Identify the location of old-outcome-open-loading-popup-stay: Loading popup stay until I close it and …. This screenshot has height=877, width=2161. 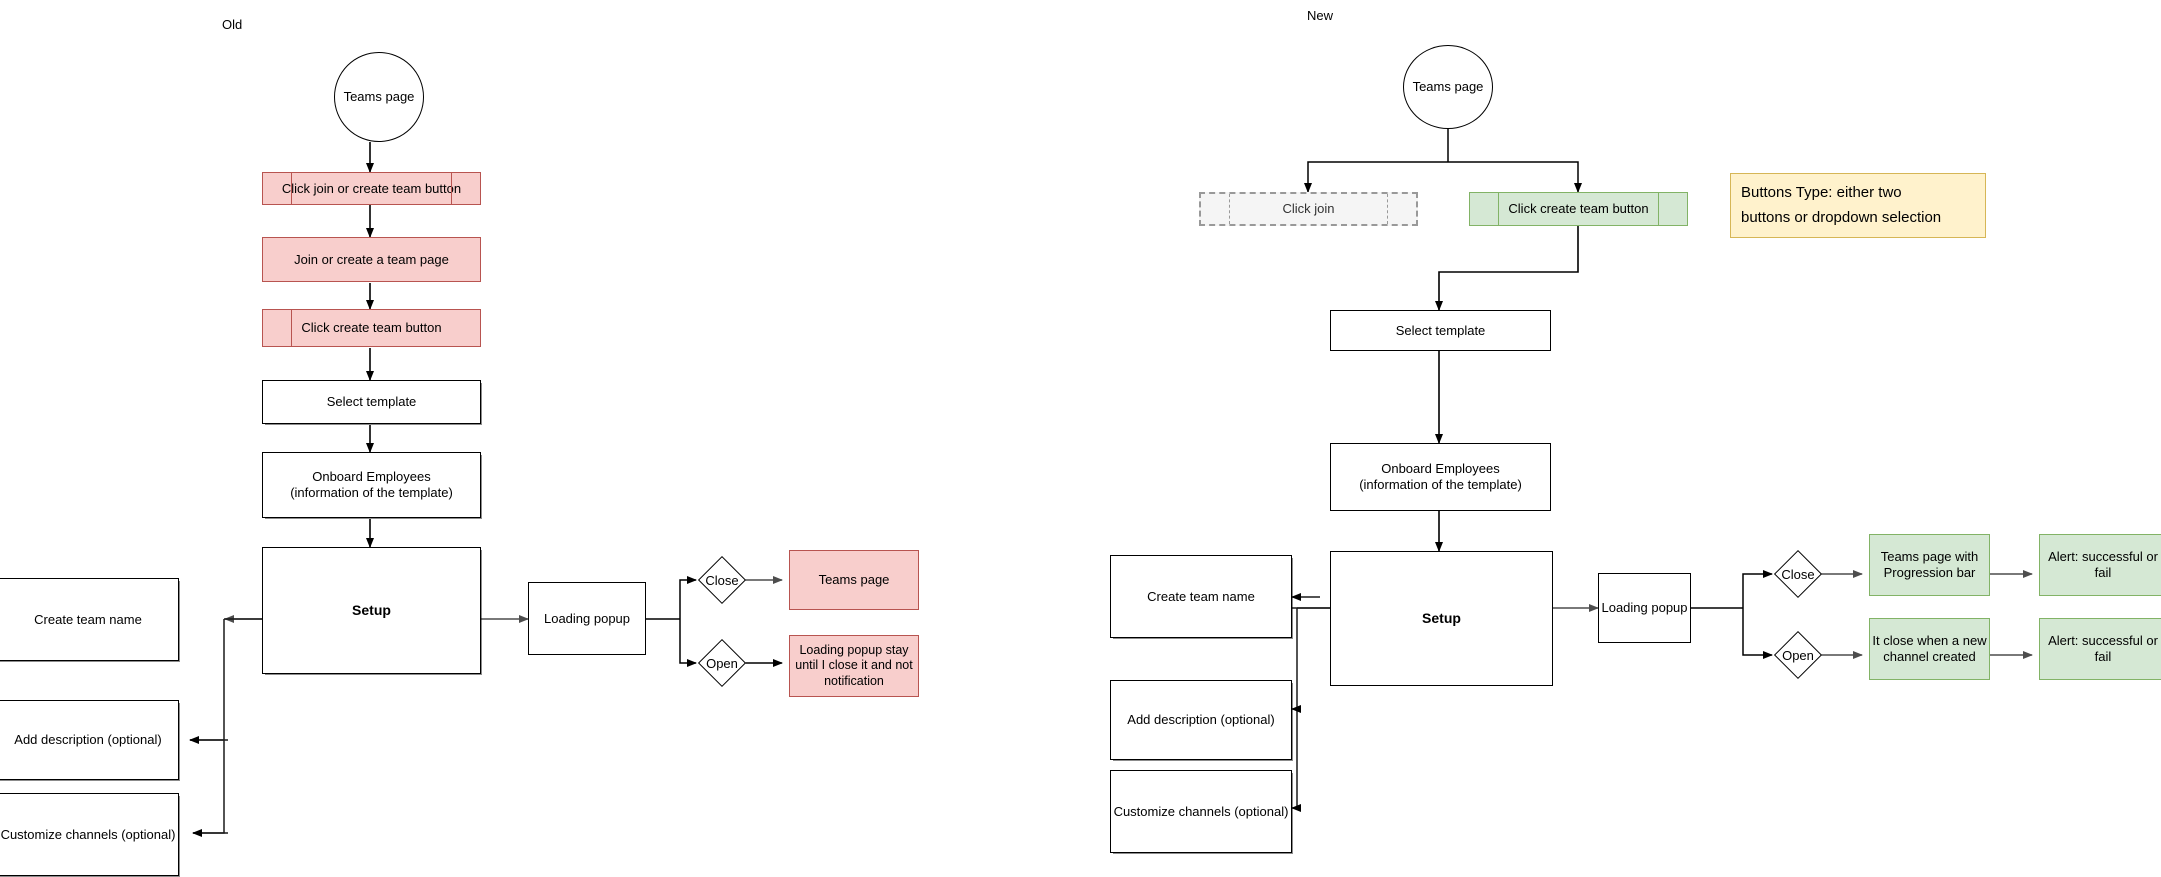
(854, 666).